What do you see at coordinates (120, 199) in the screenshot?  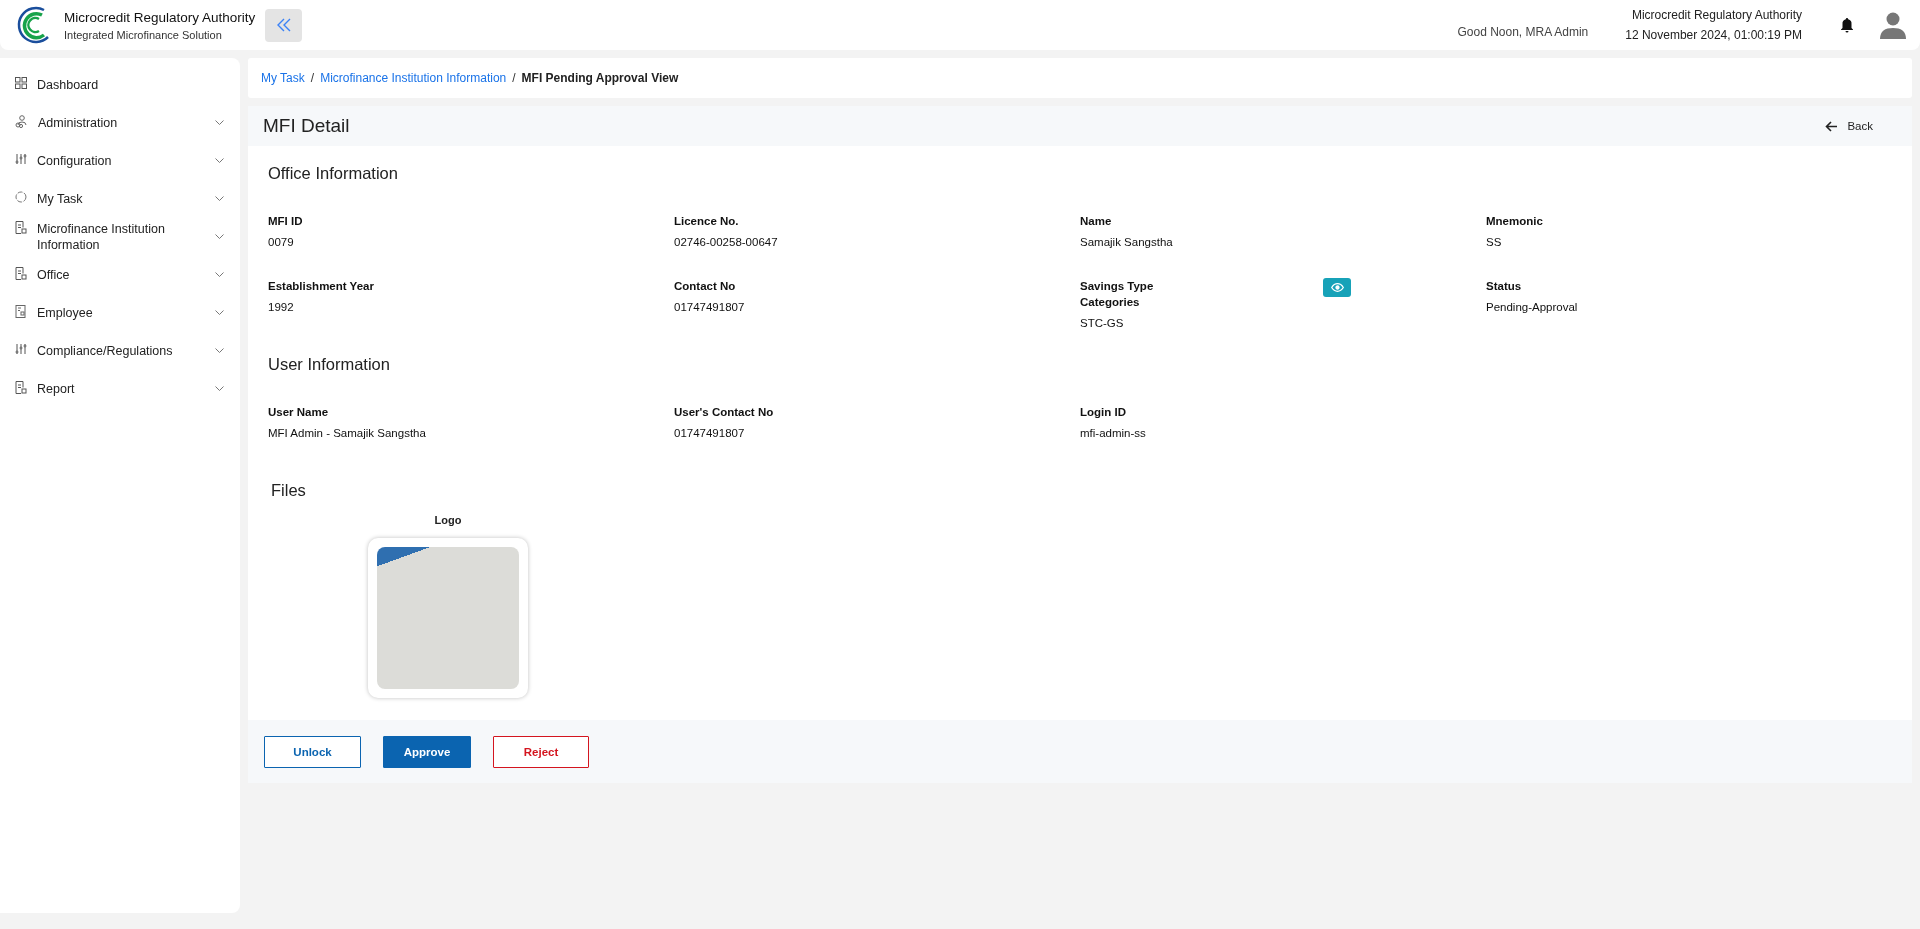 I see `sidebar-item: My Task` at bounding box center [120, 199].